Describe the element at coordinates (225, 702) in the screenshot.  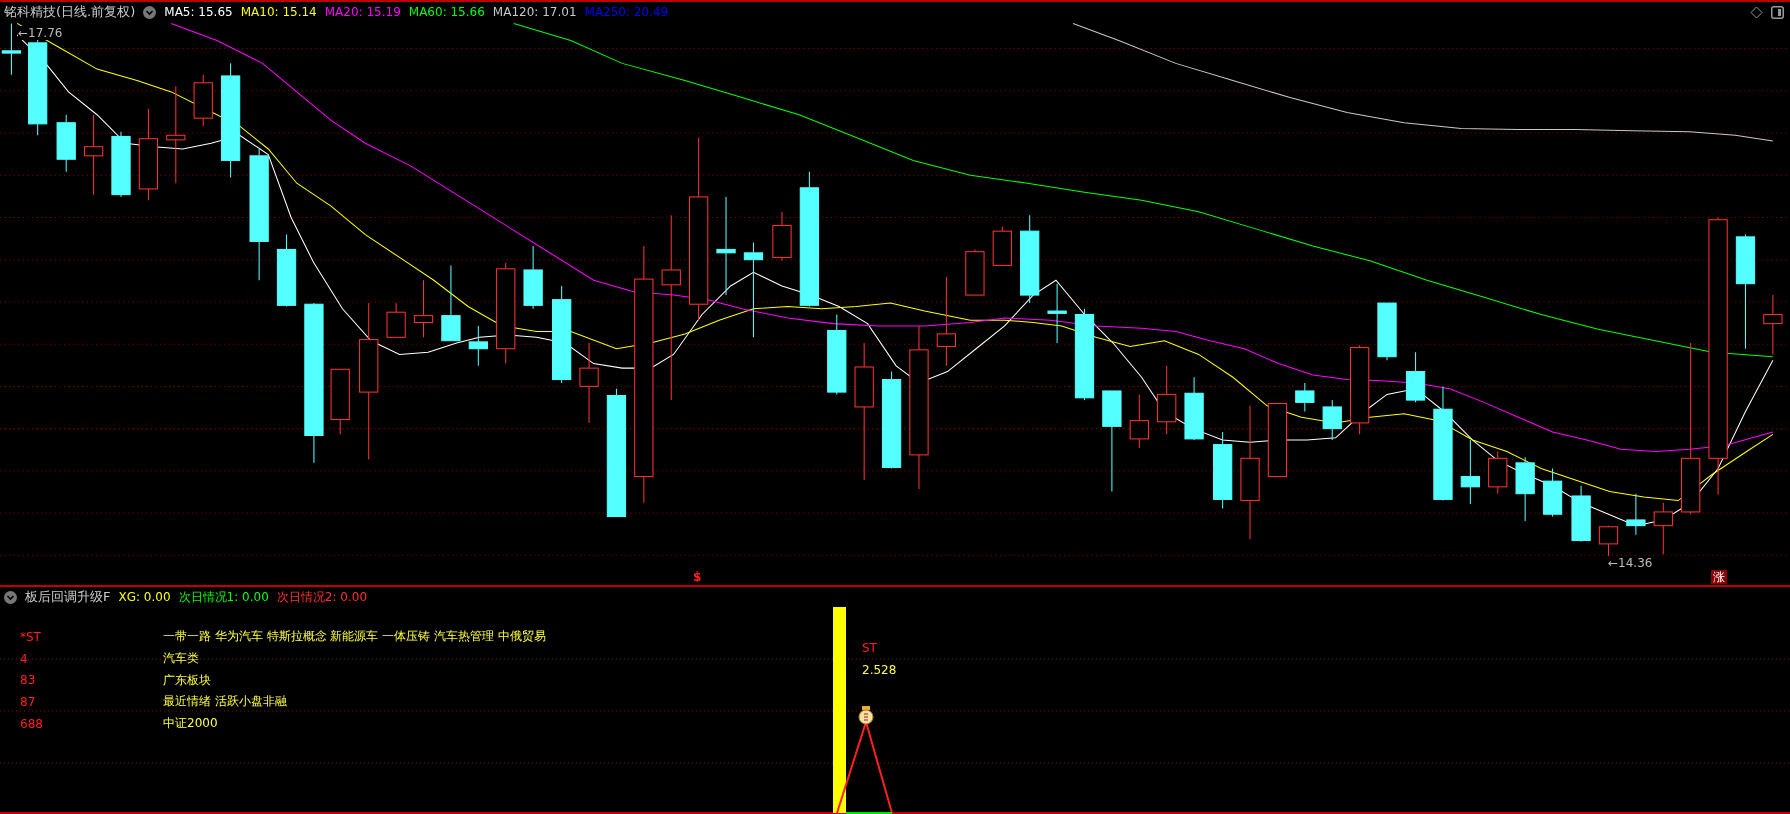
I see `concept-text: 最近情绪 活跃小盘非融` at that location.